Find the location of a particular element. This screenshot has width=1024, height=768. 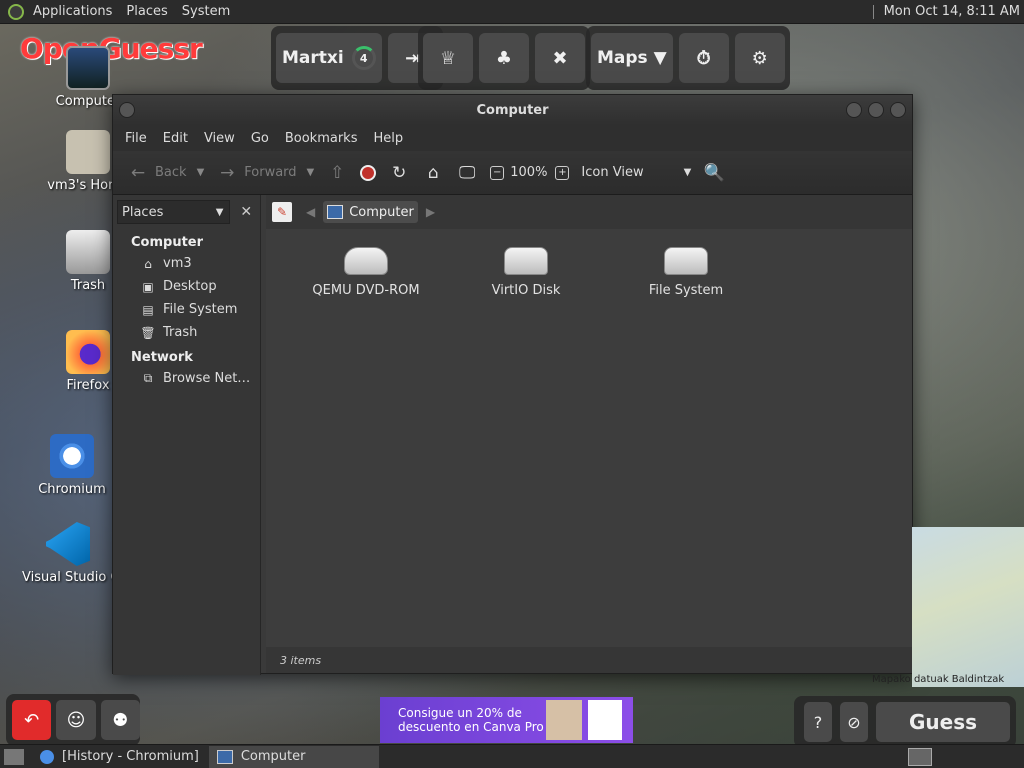

exit-icon: ↶ is located at coordinates (32, 720).